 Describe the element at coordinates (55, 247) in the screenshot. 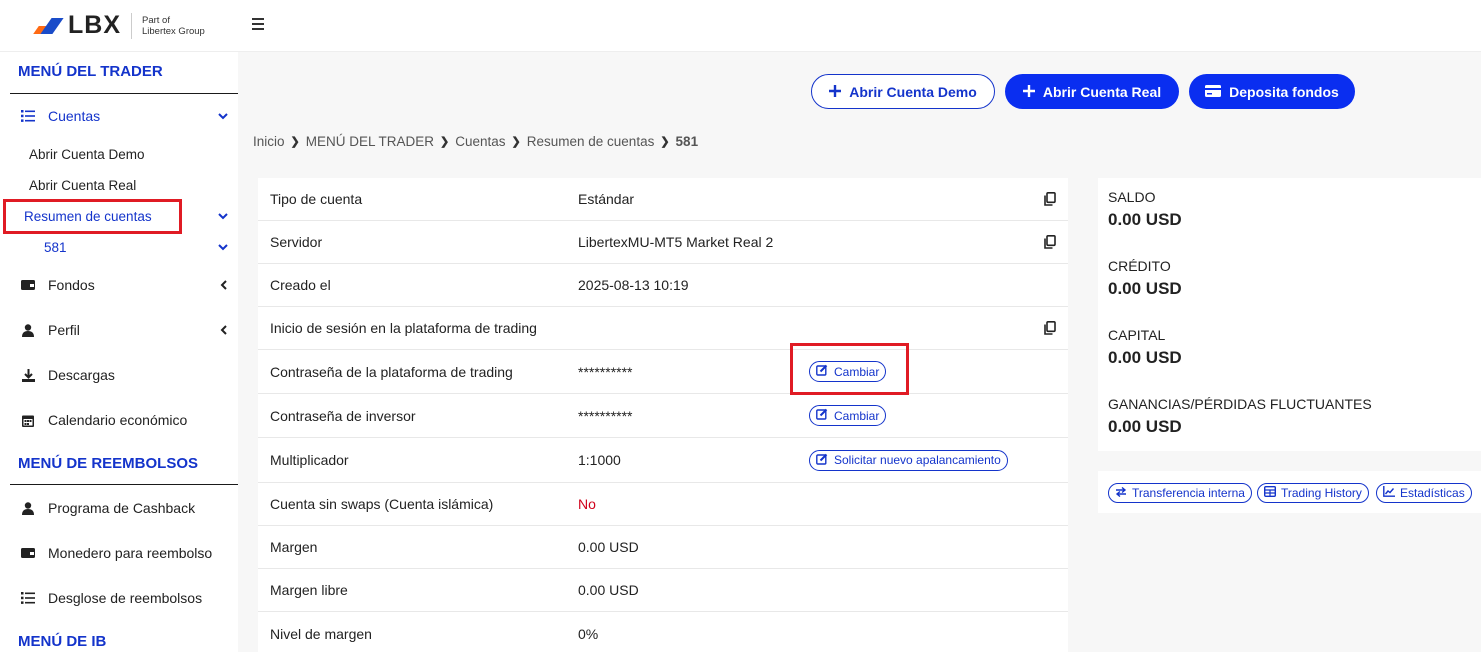

I see `sidebar-item-label: 581` at that location.